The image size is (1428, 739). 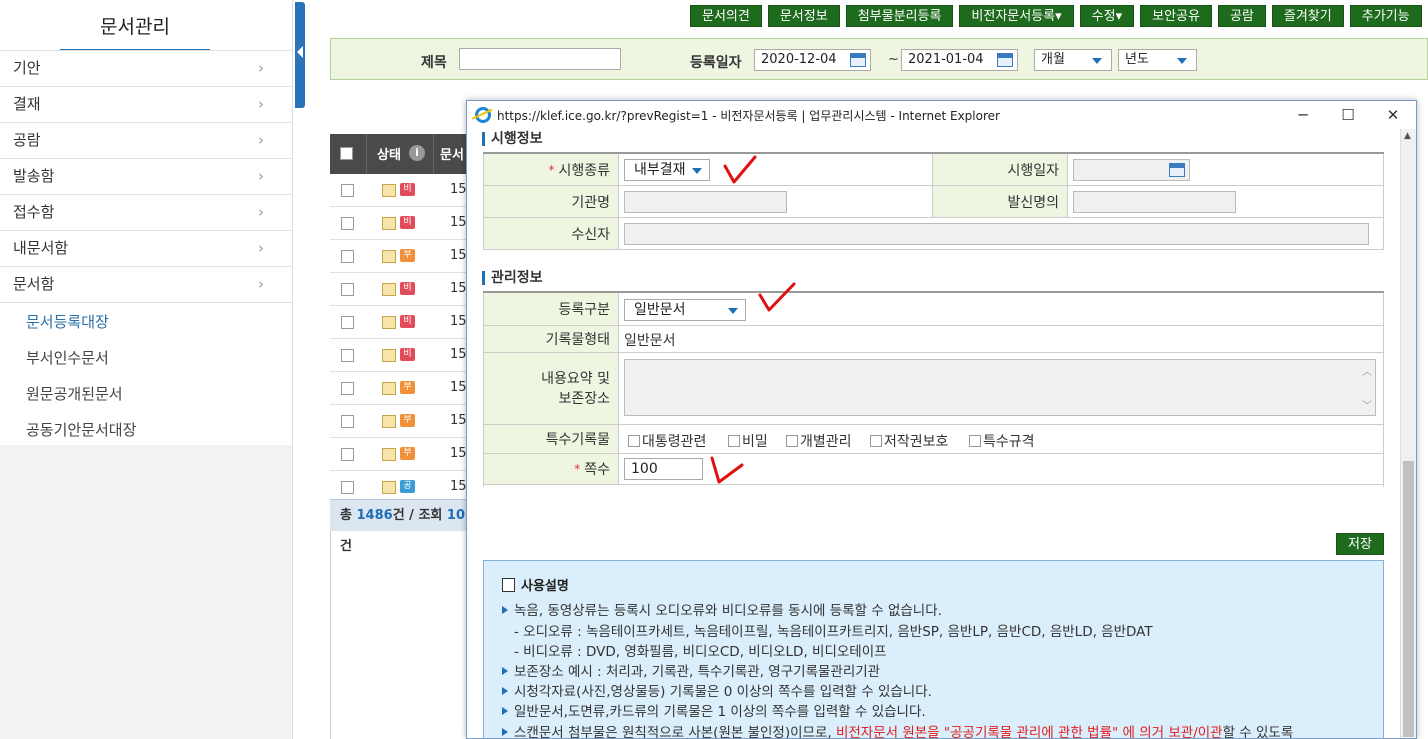 I want to click on title-search-input, so click(x=540, y=59).